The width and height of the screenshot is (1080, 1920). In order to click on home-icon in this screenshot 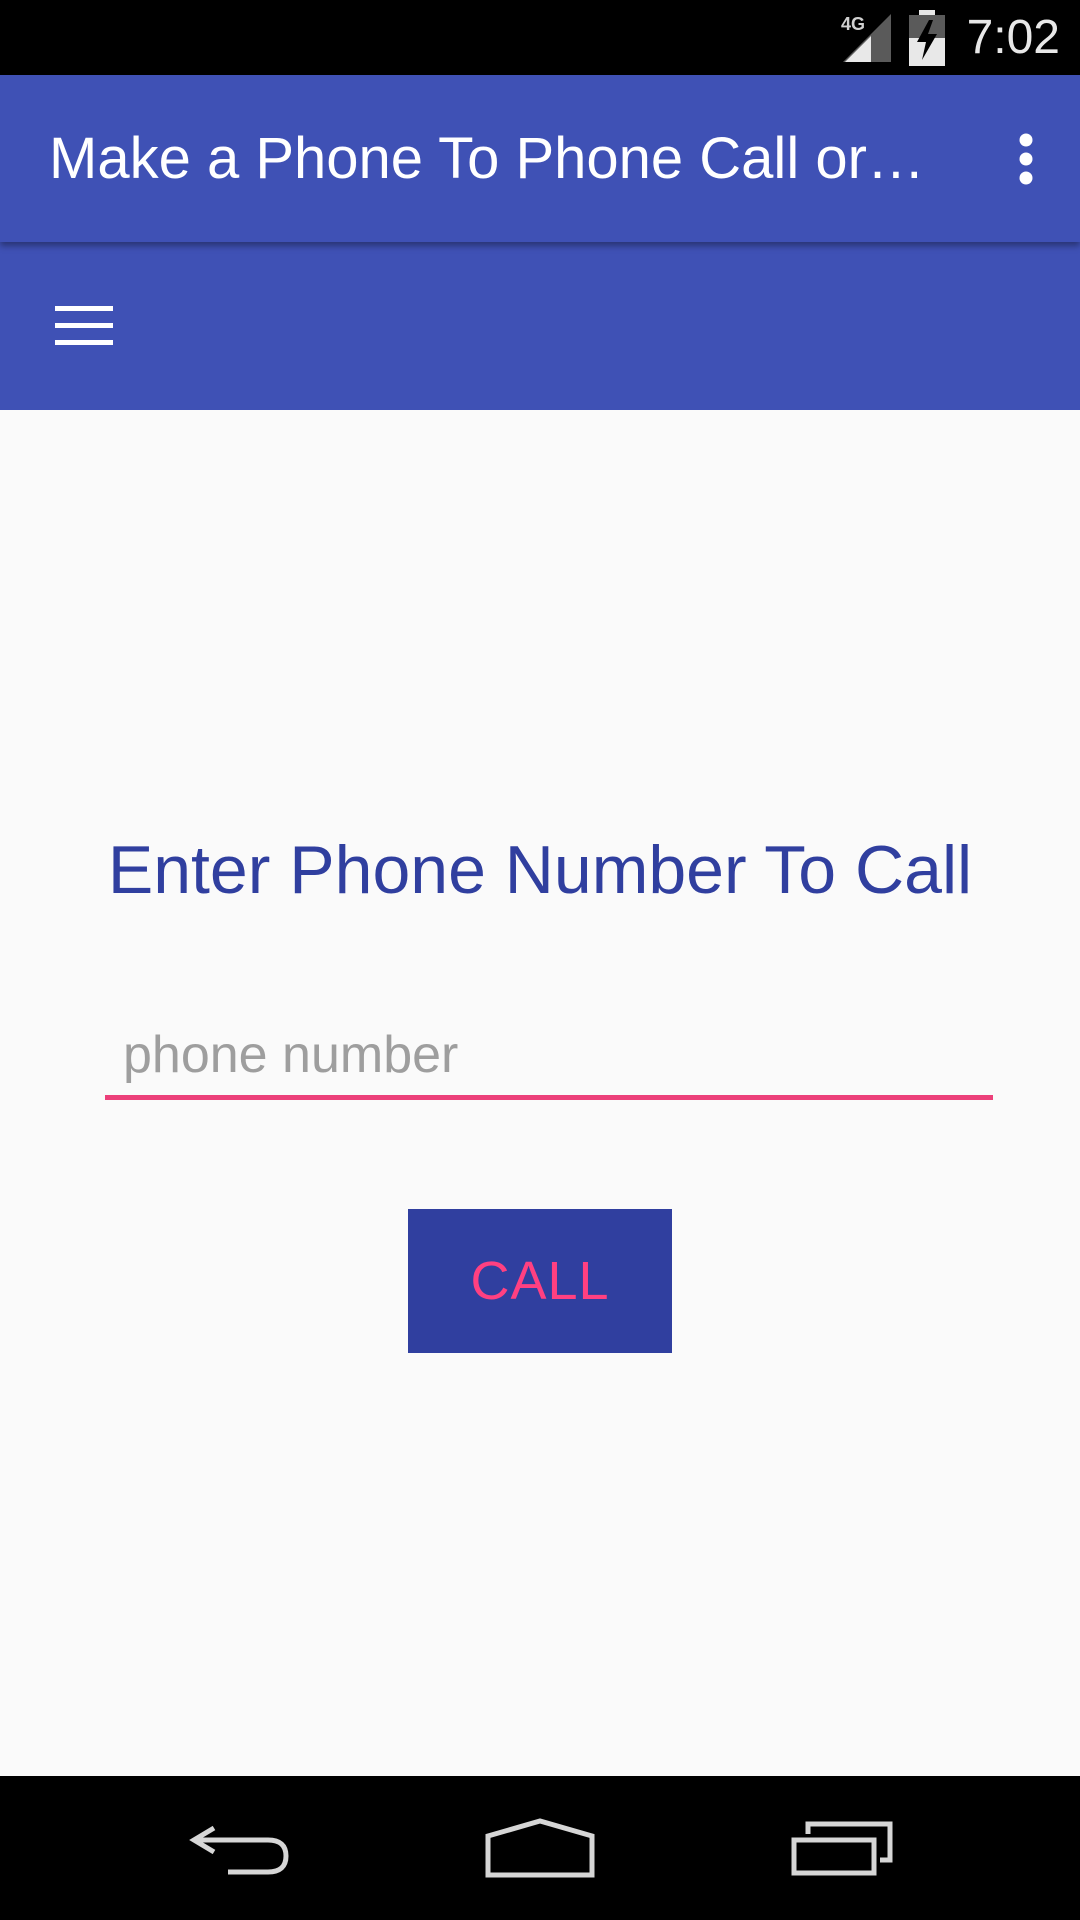, I will do `click(540, 1848)`.